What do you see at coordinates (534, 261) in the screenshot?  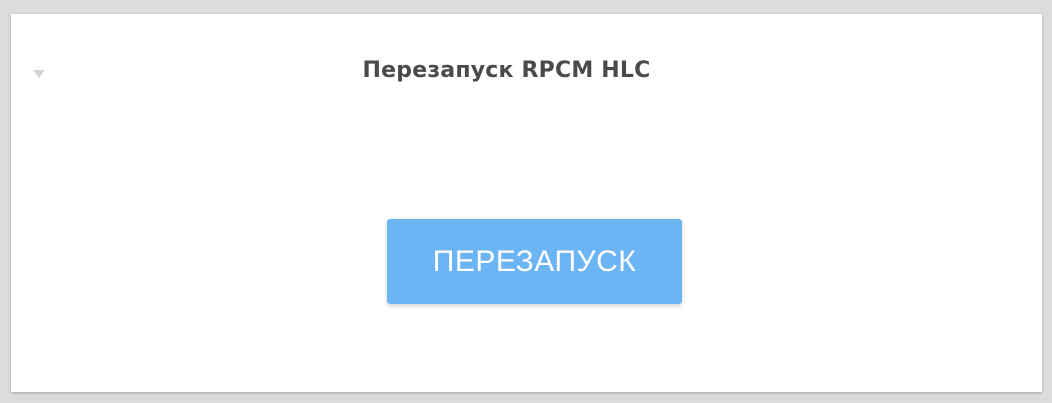 I see `restart-button: ПЕРЕЗАПУСК` at bounding box center [534, 261].